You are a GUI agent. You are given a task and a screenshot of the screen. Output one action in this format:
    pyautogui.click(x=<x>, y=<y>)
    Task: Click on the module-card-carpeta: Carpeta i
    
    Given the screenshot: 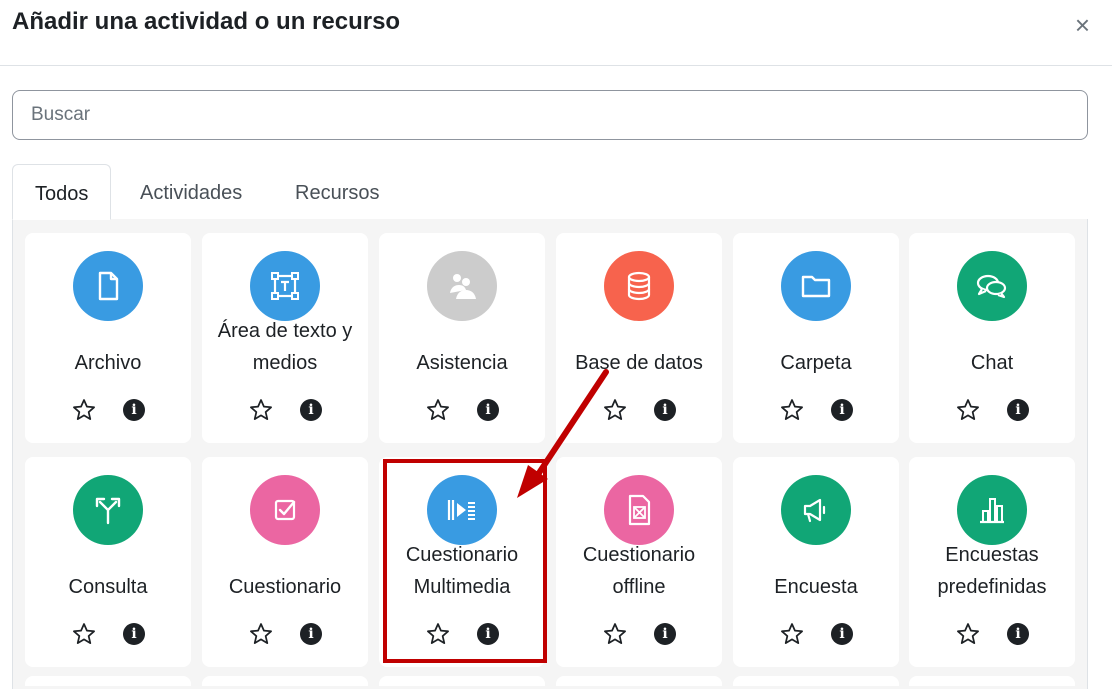 What is the action you would take?
    pyautogui.click(x=816, y=338)
    